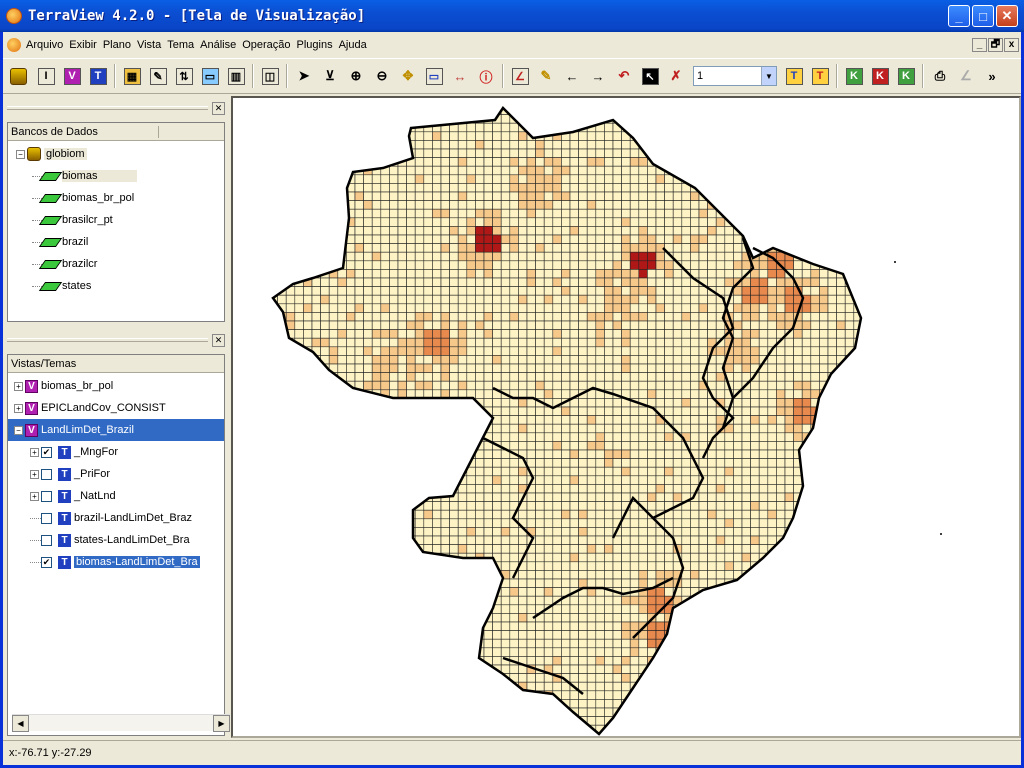 The width and height of the screenshot is (1024, 768). What do you see at coordinates (116, 108) in the screenshot?
I see `db-panel-grip: ✕` at bounding box center [116, 108].